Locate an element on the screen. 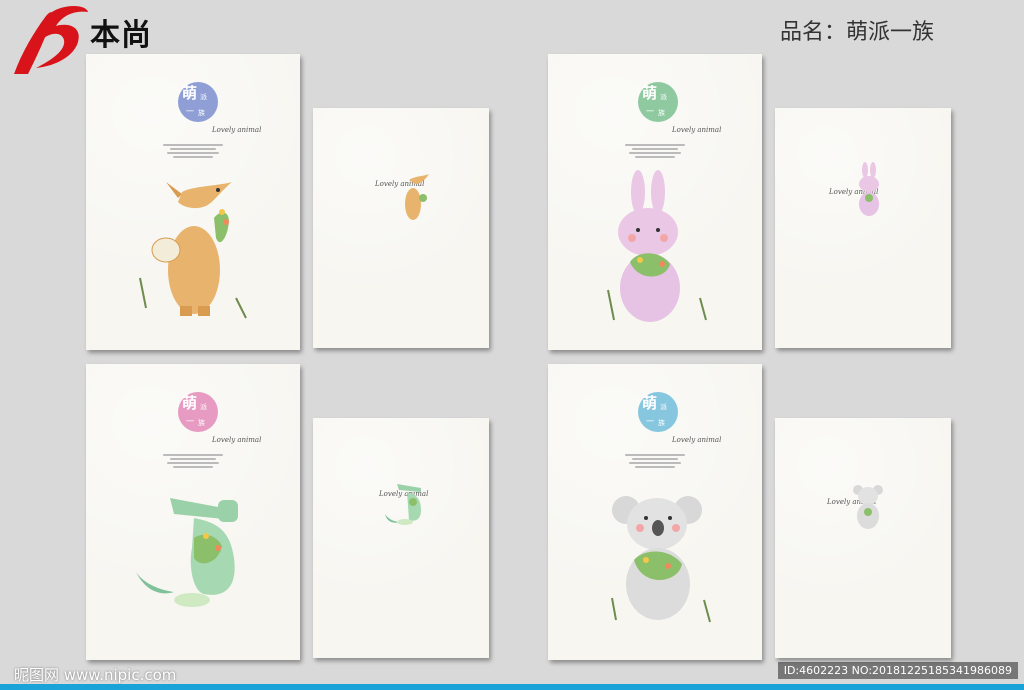  cover-fox-large: 萌 派 一 族 Lovely animal is located at coordinates (193, 202).